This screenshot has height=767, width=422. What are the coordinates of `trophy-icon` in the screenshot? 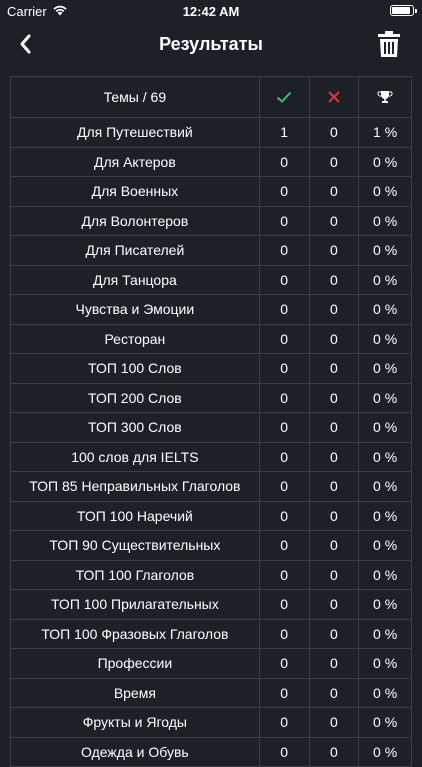 It's located at (385, 97).